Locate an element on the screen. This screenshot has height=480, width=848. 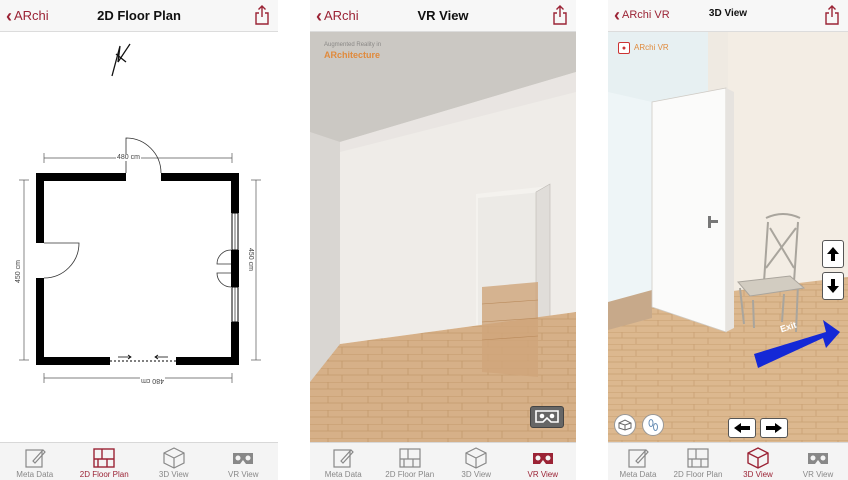
logo-text: ARchi VR is located at coordinates (651, 47).